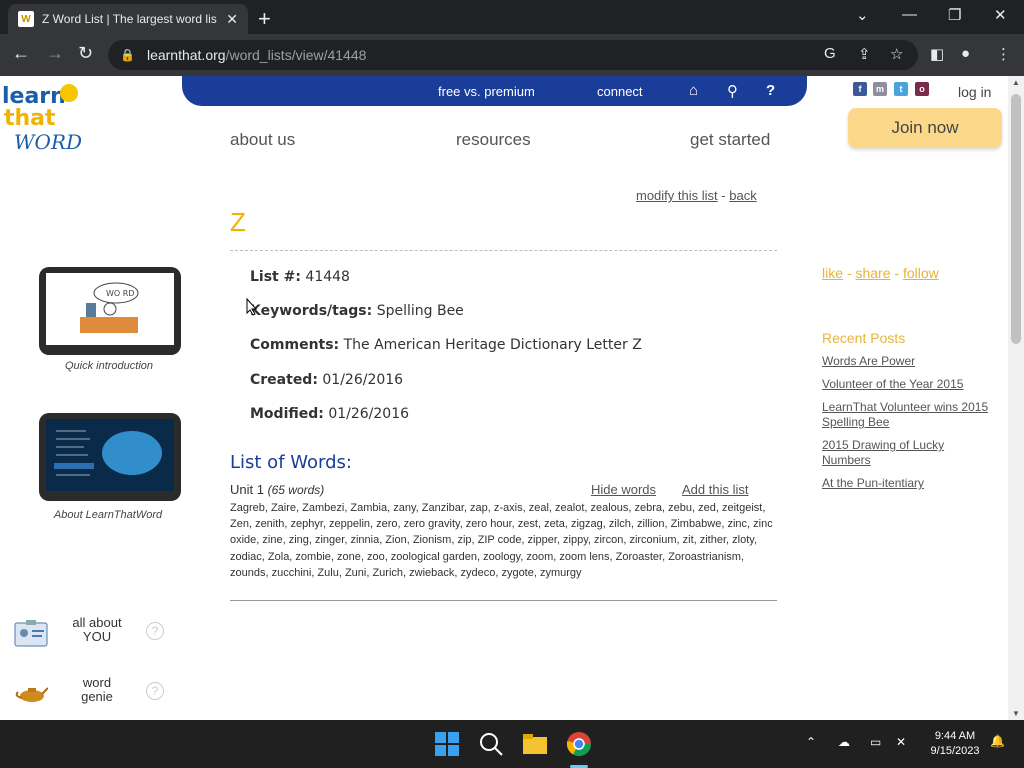  What do you see at coordinates (896, 54) in the screenshot?
I see `bookmark-star-icon: ☆` at bounding box center [896, 54].